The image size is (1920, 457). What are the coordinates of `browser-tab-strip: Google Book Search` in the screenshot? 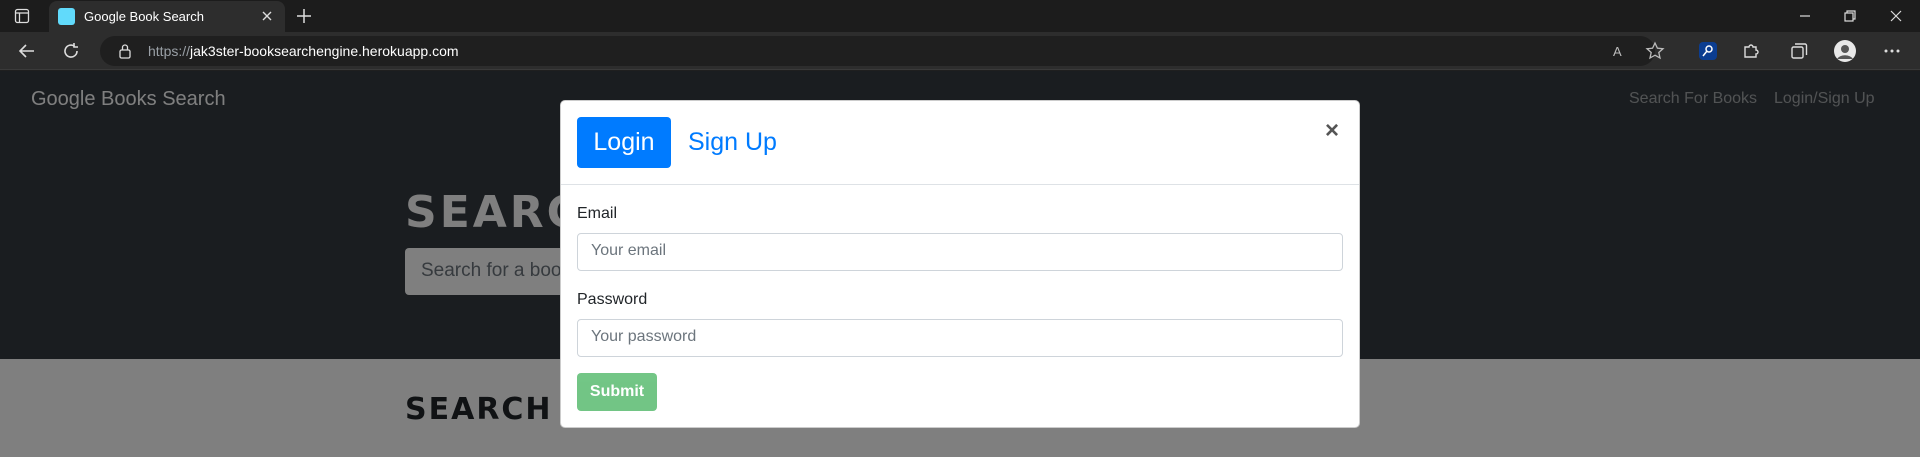 It's located at (960, 16).